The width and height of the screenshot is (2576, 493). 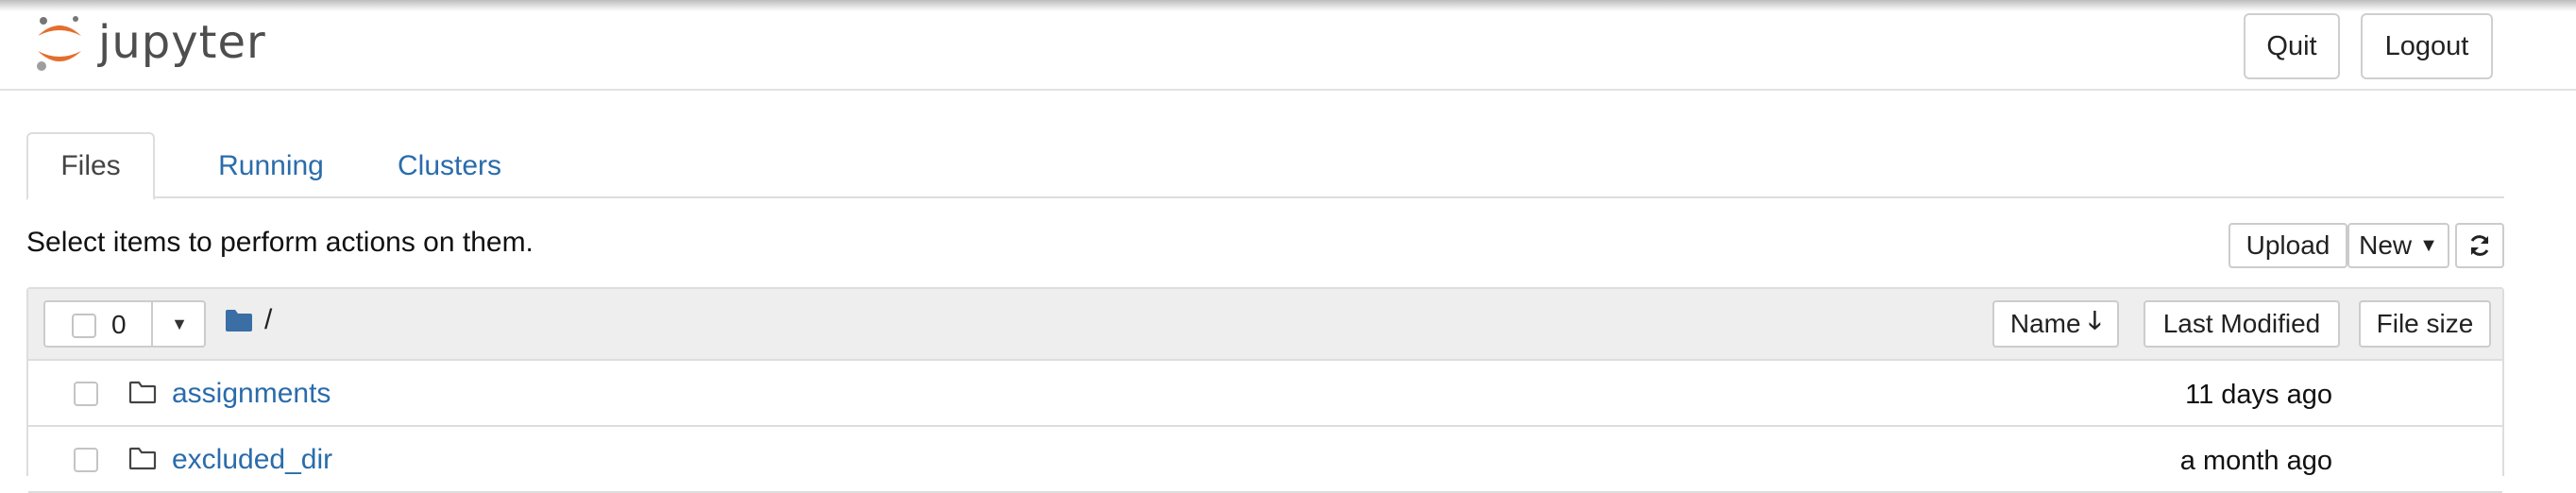 I want to click on refresh-icon, so click(x=2479, y=245).